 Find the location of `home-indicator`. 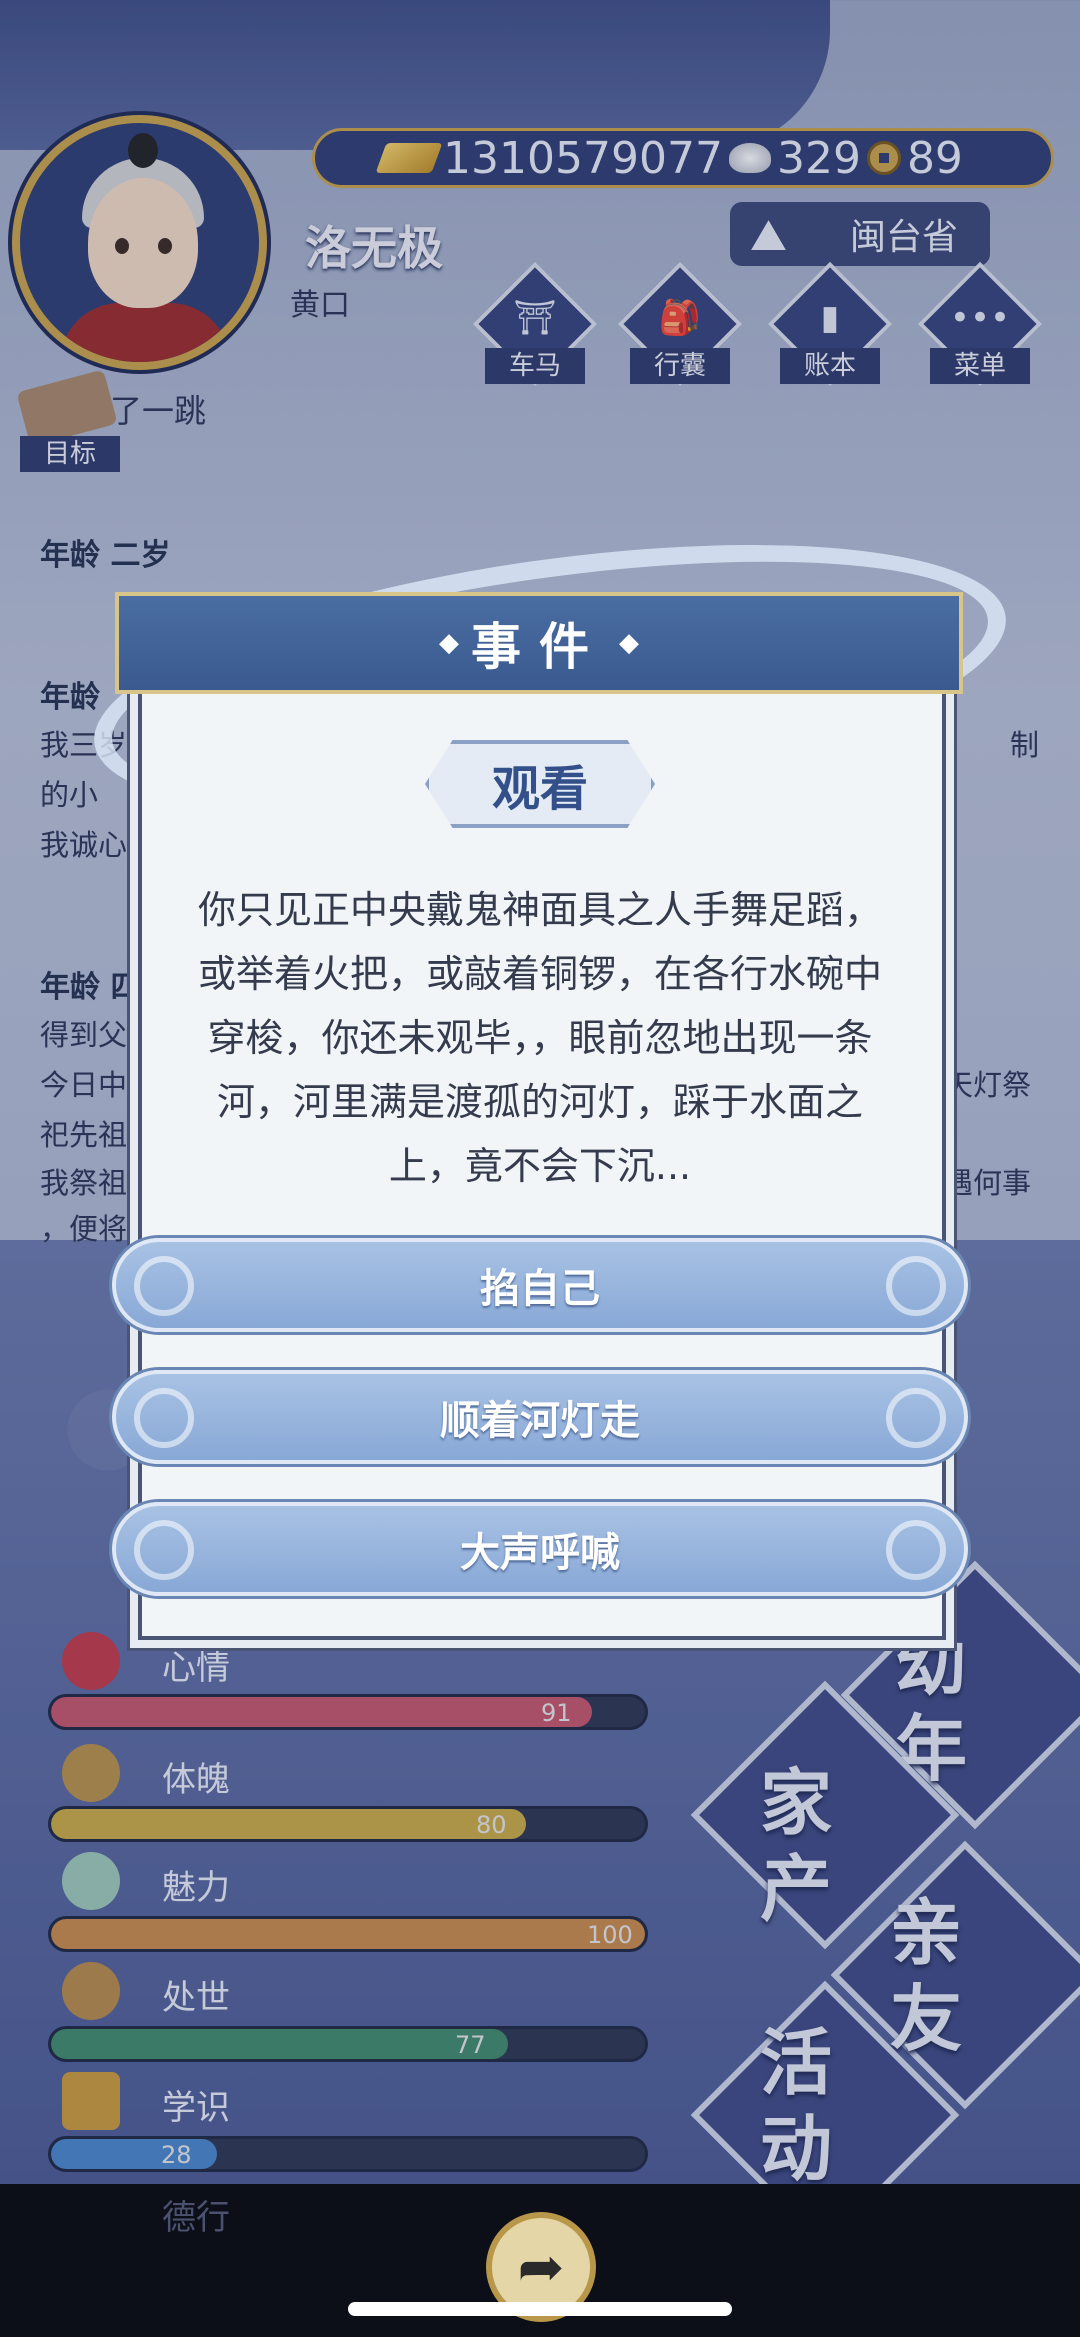

home-indicator is located at coordinates (540, 2309).